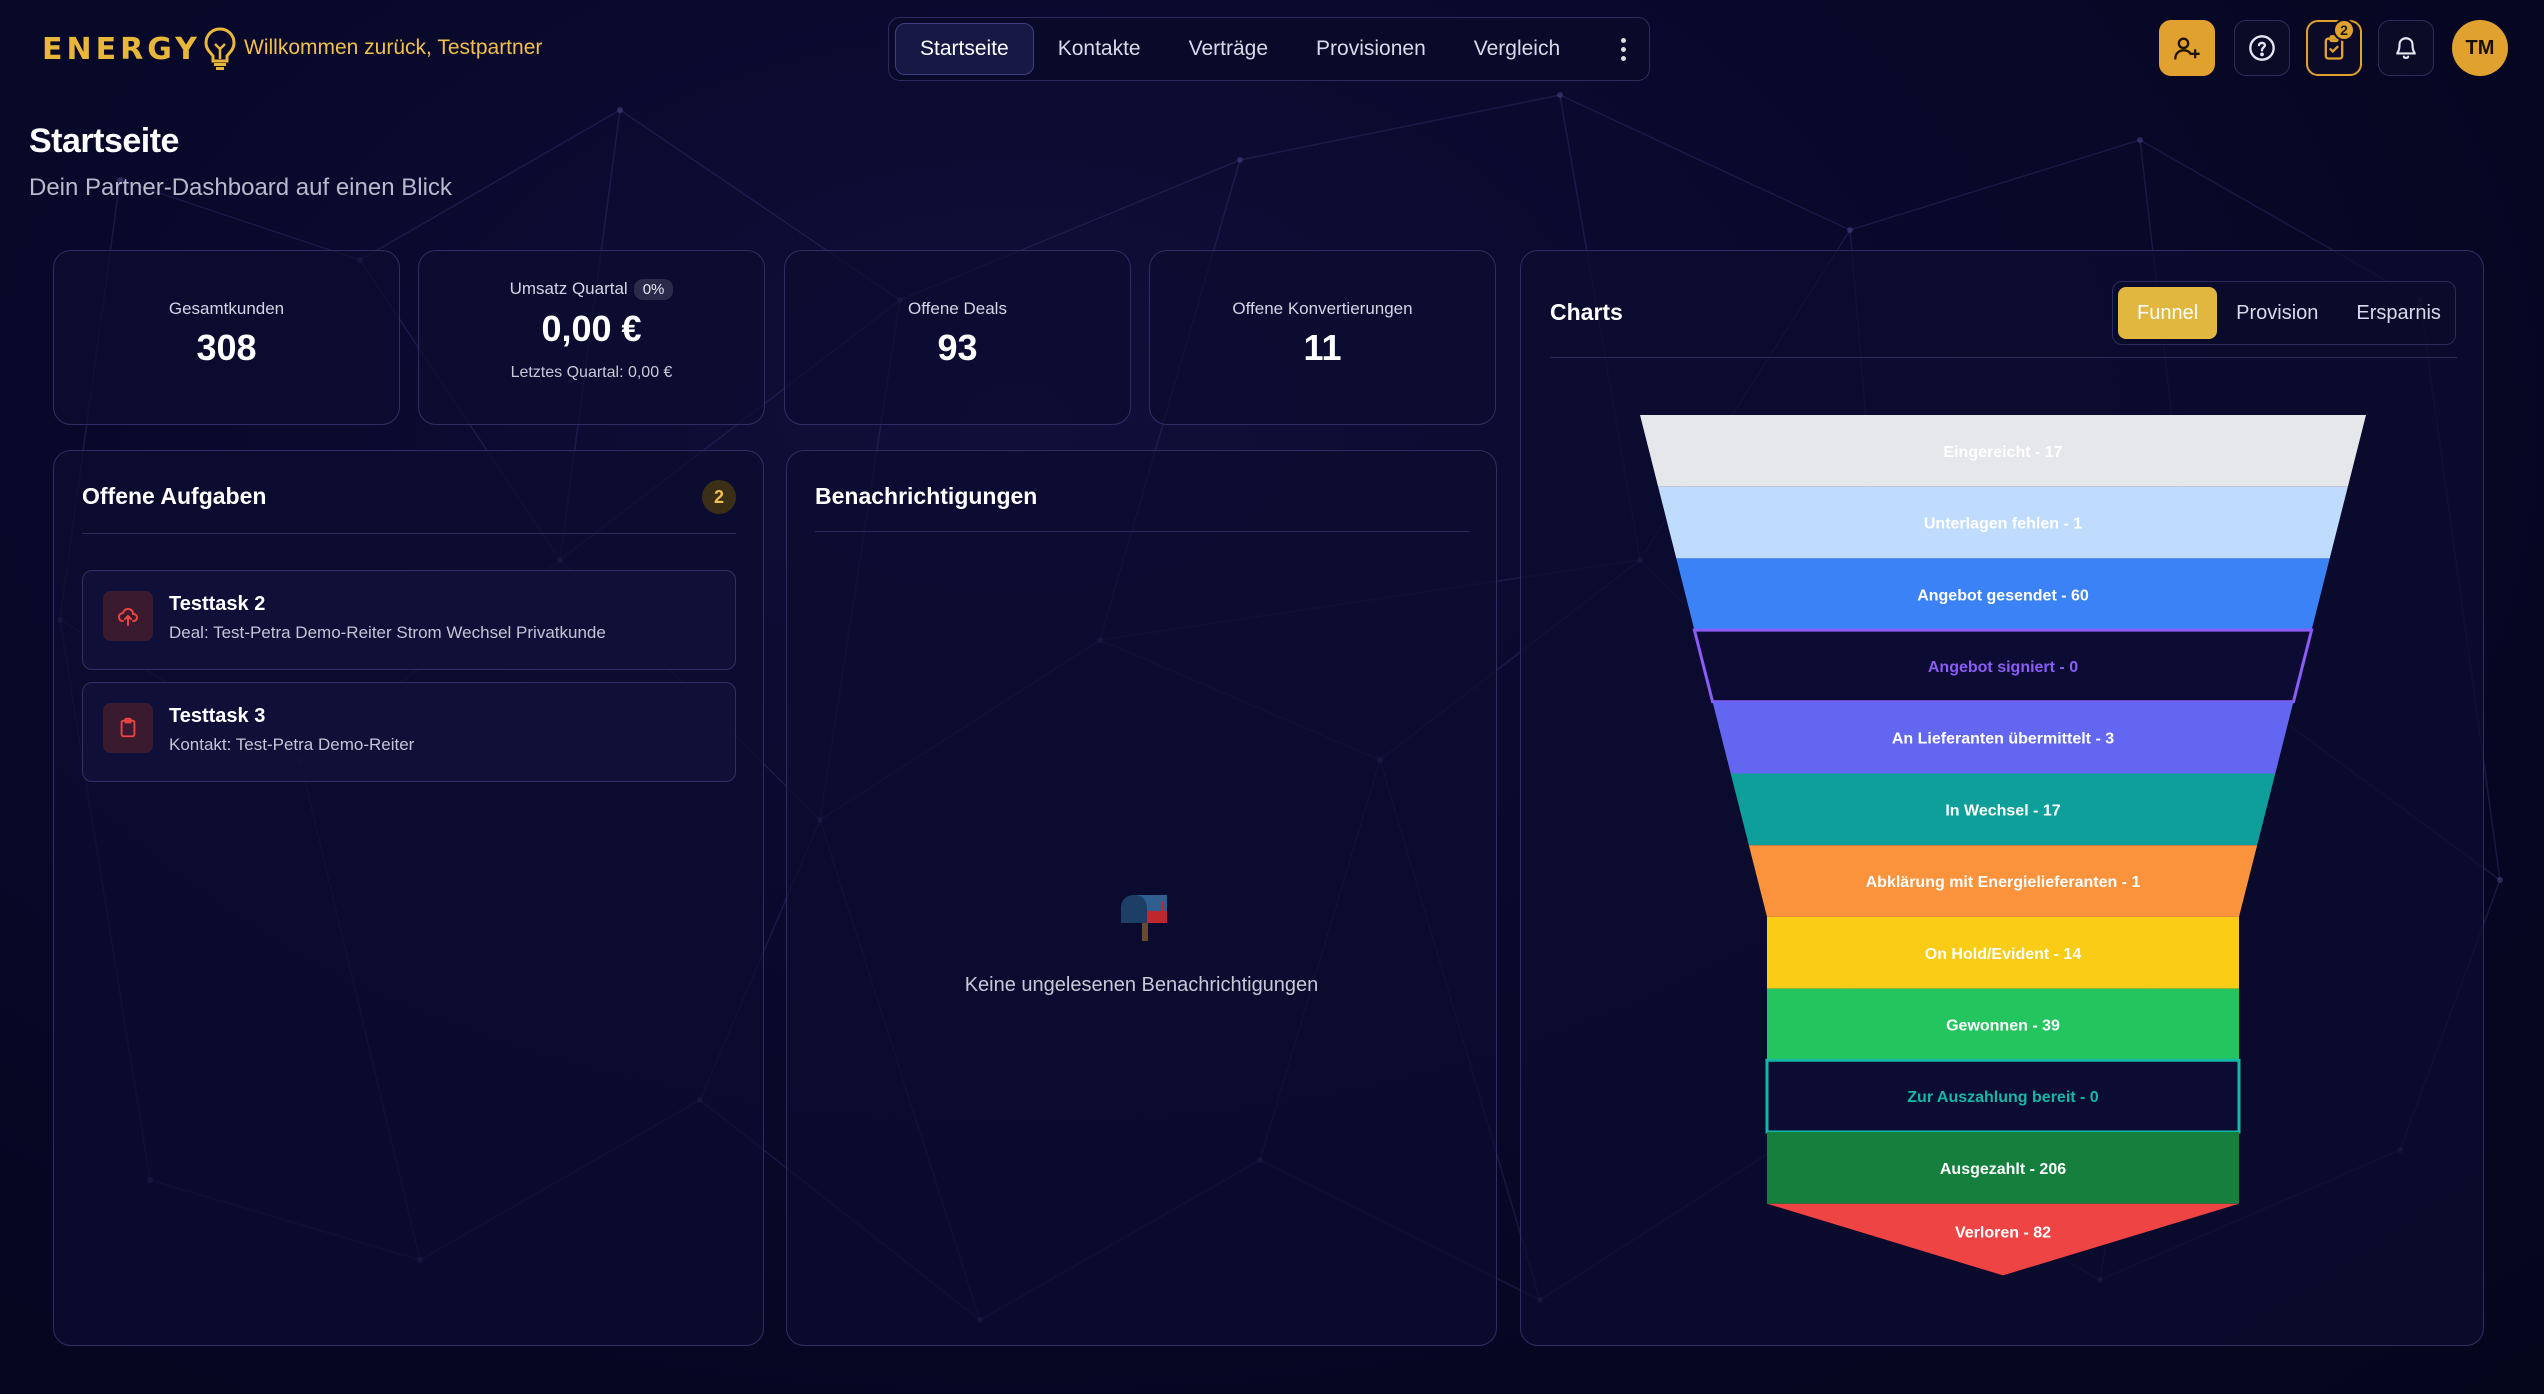 The image size is (2544, 1394). I want to click on add-user-button, so click(2187, 48).